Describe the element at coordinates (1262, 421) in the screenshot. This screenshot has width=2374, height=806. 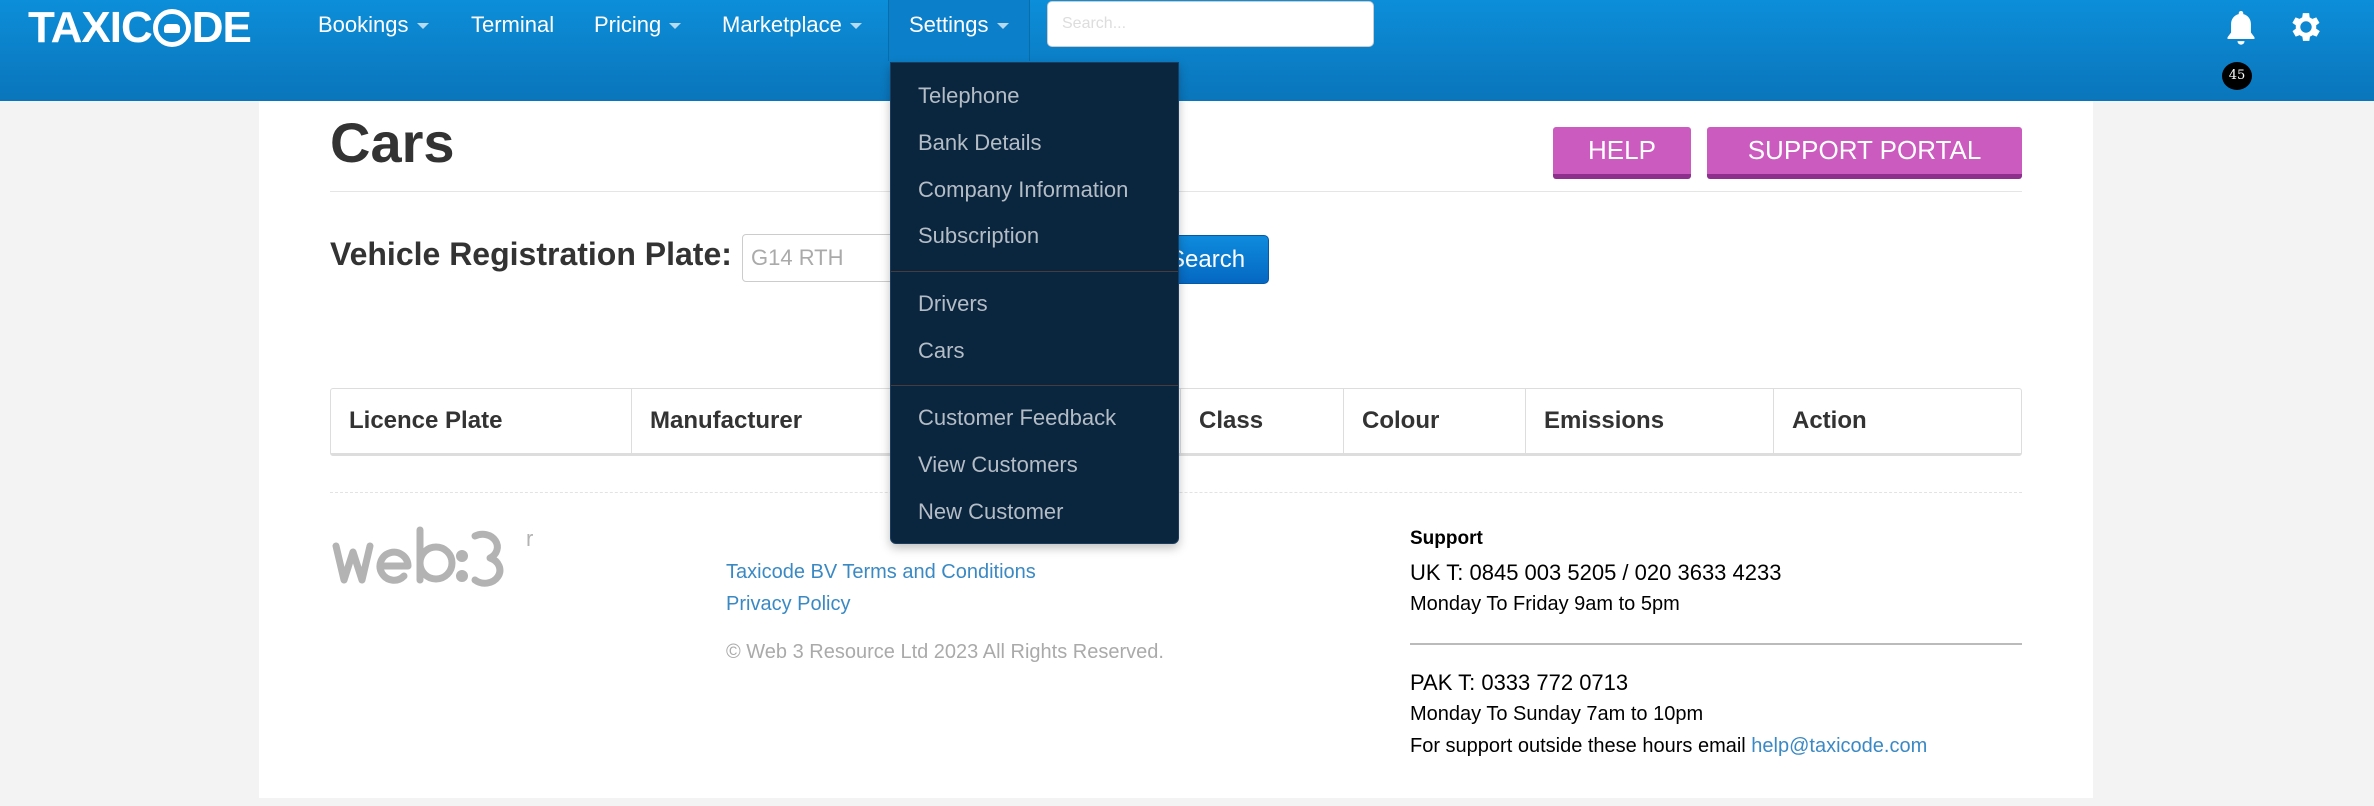
I see `column-header-class: Class` at that location.